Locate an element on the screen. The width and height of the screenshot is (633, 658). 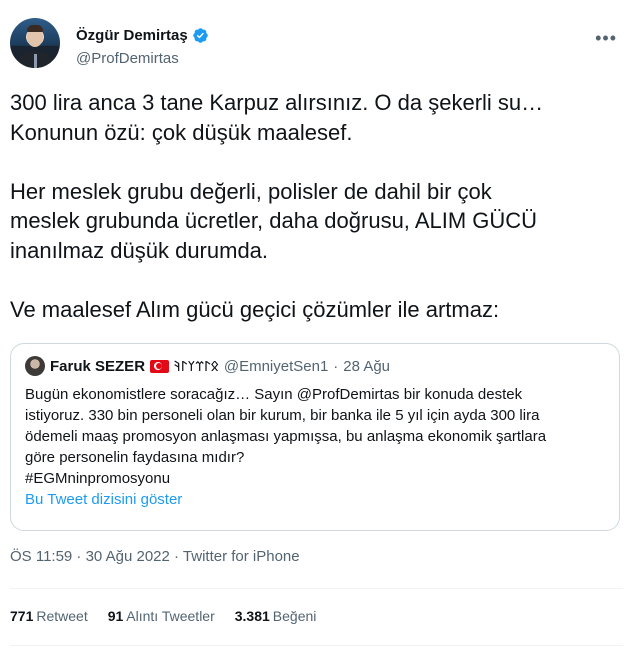
retweets-label: Retweet is located at coordinates (62, 616).